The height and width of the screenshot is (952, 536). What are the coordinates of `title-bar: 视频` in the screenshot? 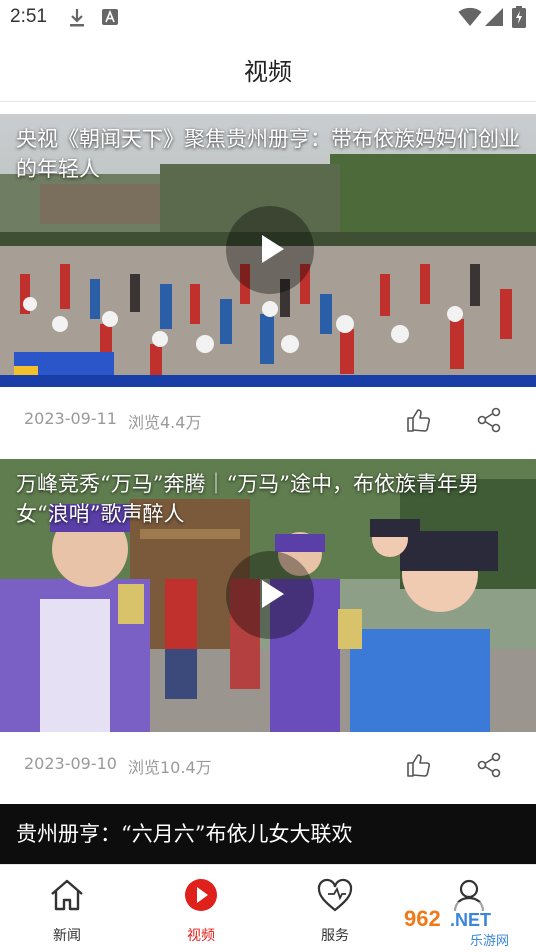 It's located at (268, 69).